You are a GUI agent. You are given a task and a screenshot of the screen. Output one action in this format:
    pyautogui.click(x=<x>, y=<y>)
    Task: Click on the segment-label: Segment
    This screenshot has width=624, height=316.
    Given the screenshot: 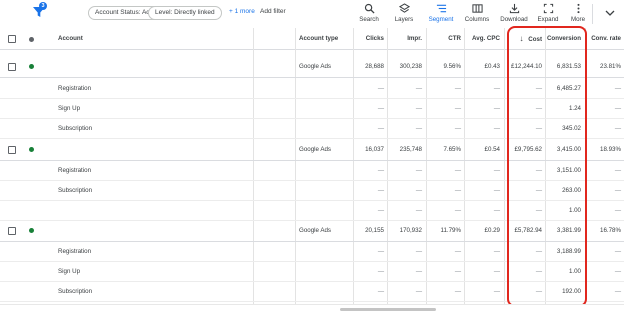 What is the action you would take?
    pyautogui.click(x=441, y=19)
    